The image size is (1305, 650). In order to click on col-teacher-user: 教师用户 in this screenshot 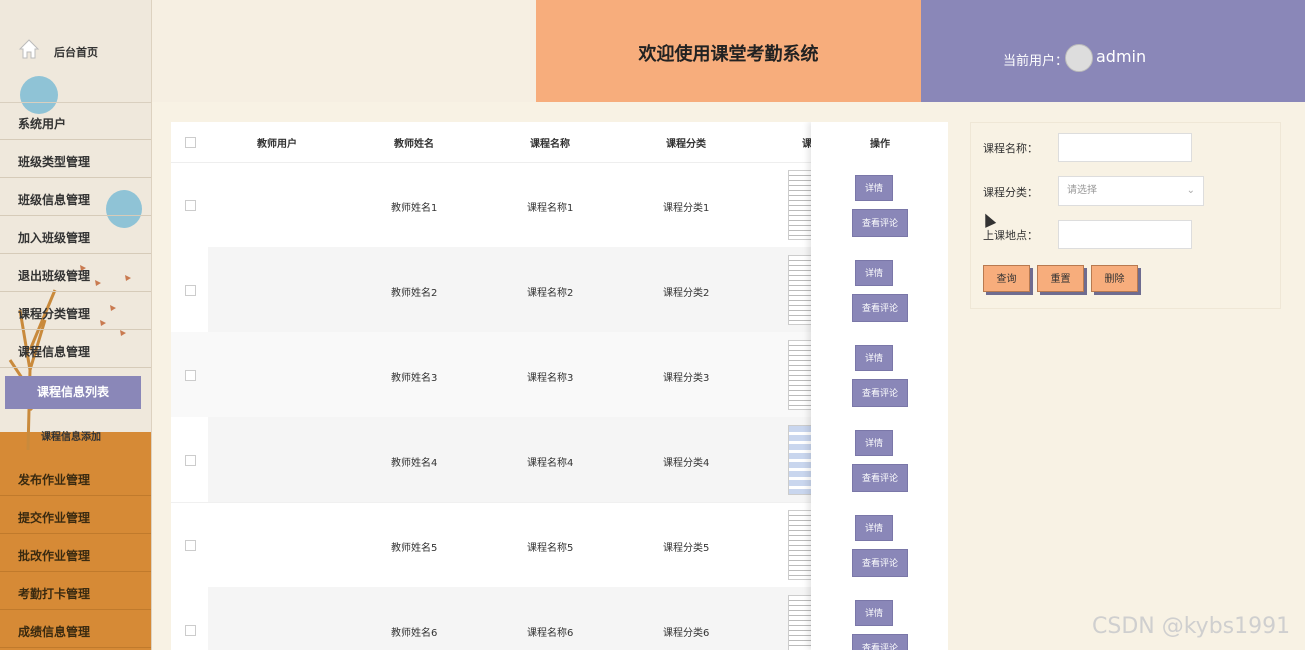, I will do `click(277, 144)`.